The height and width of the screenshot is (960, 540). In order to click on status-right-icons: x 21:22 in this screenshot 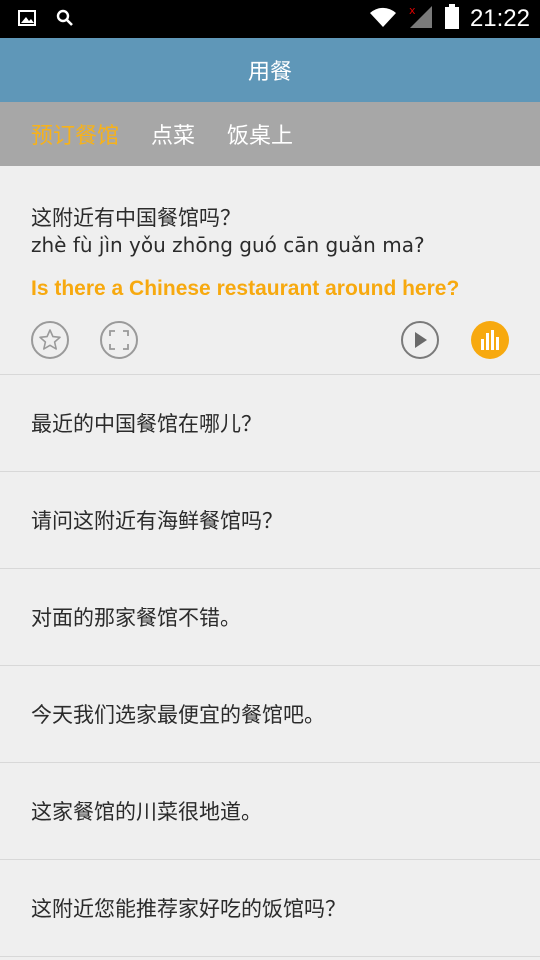, I will do `click(449, 19)`.